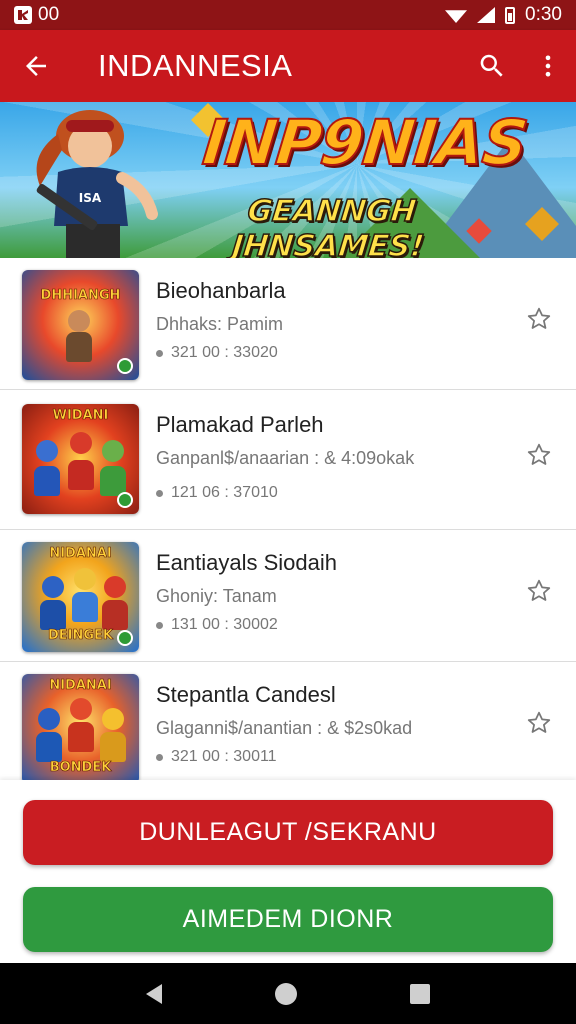 This screenshot has height=1024, width=576. I want to click on system-nav-bar, so click(288, 993).